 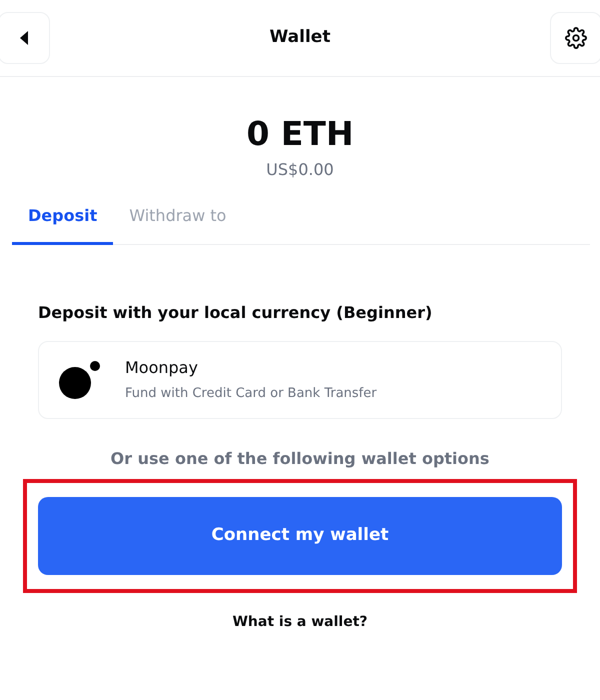 What do you see at coordinates (162, 368) in the screenshot?
I see `provider-name: Moonpay` at bounding box center [162, 368].